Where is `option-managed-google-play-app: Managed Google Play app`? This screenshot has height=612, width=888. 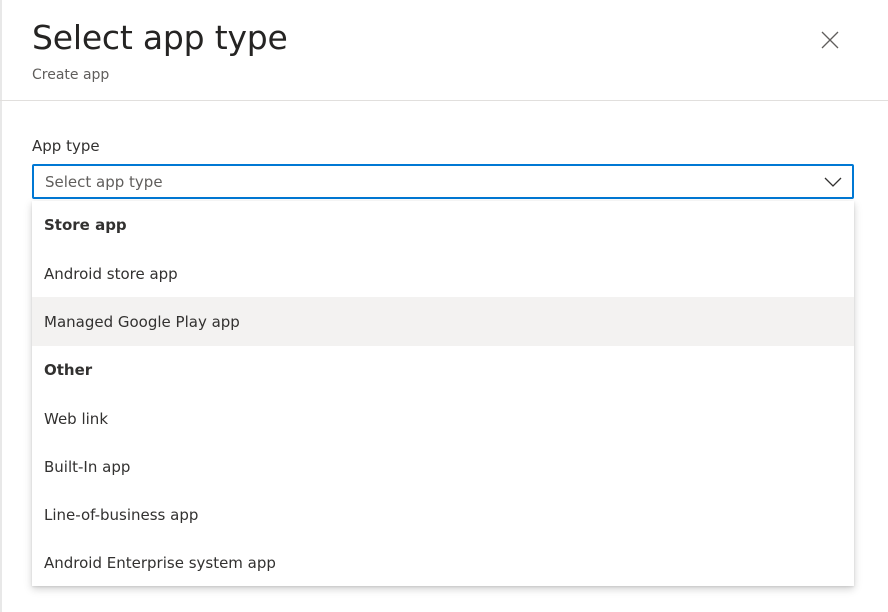
option-managed-google-play-app: Managed Google Play app is located at coordinates (443, 321).